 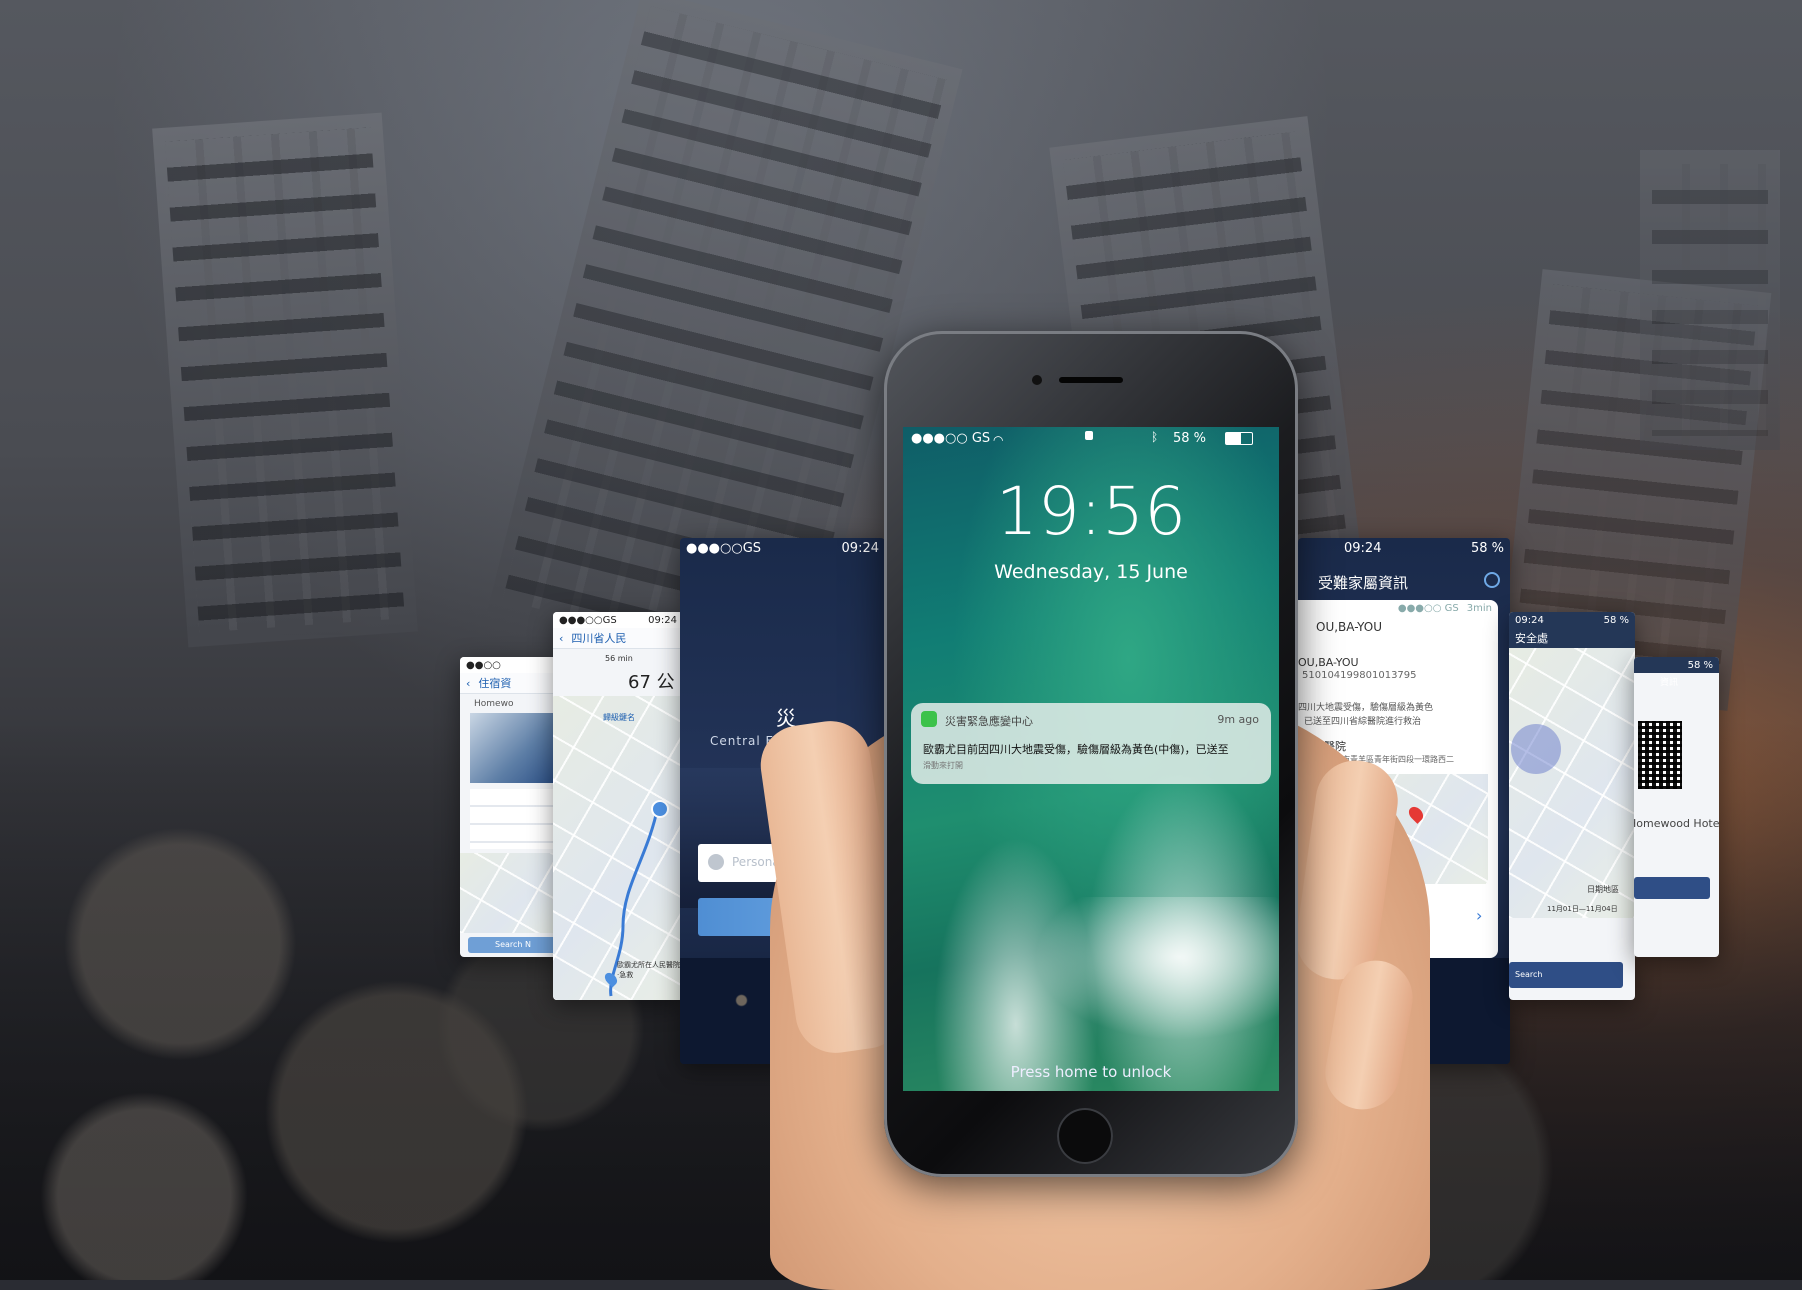 I want to click on wave-foam, so click(x=1151, y=972).